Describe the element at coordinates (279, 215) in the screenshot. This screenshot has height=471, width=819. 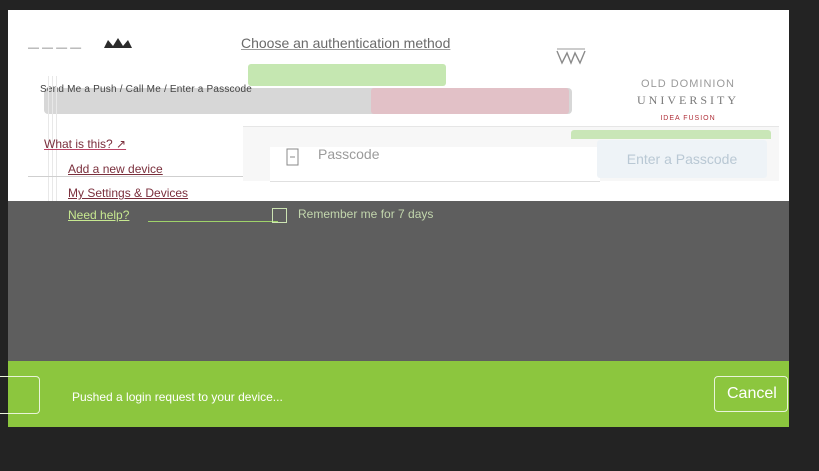
I see `remember-me-checkbox` at that location.